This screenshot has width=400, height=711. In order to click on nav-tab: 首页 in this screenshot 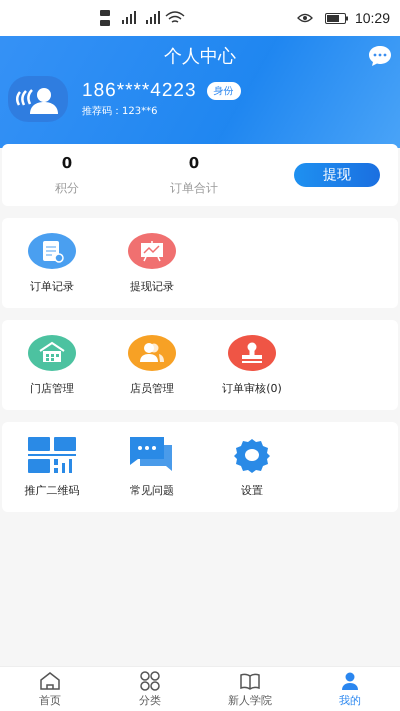, I will do `click(50, 689)`.